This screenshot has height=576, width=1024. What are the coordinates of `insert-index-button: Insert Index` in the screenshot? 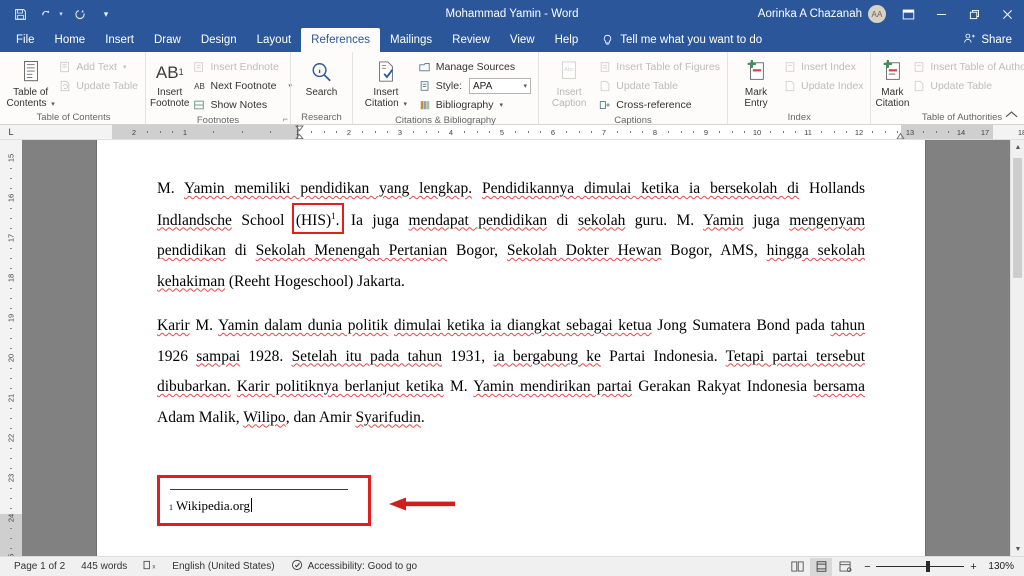 It's located at (823, 67).